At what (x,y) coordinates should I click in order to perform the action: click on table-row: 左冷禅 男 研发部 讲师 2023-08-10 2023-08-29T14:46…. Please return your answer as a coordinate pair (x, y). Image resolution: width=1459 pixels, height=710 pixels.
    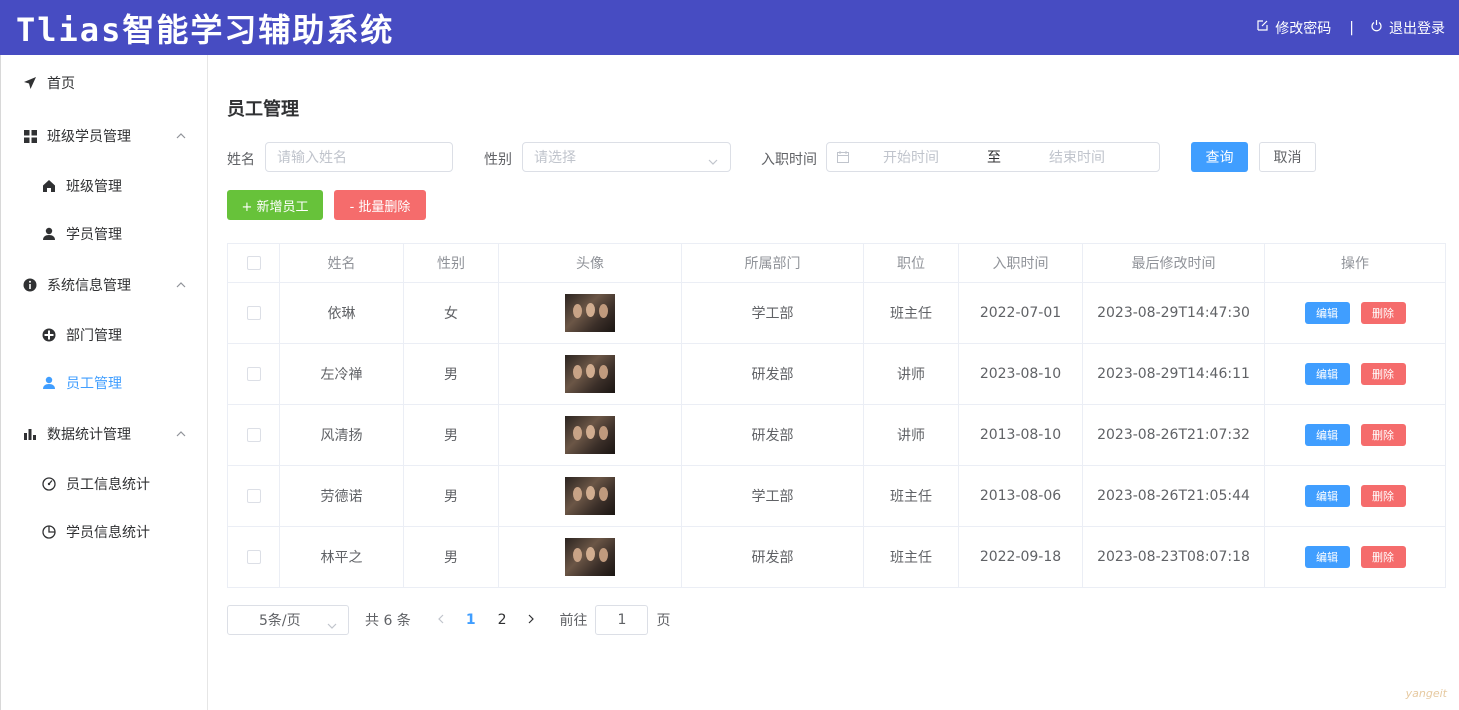
    Looking at the image, I should click on (836, 374).